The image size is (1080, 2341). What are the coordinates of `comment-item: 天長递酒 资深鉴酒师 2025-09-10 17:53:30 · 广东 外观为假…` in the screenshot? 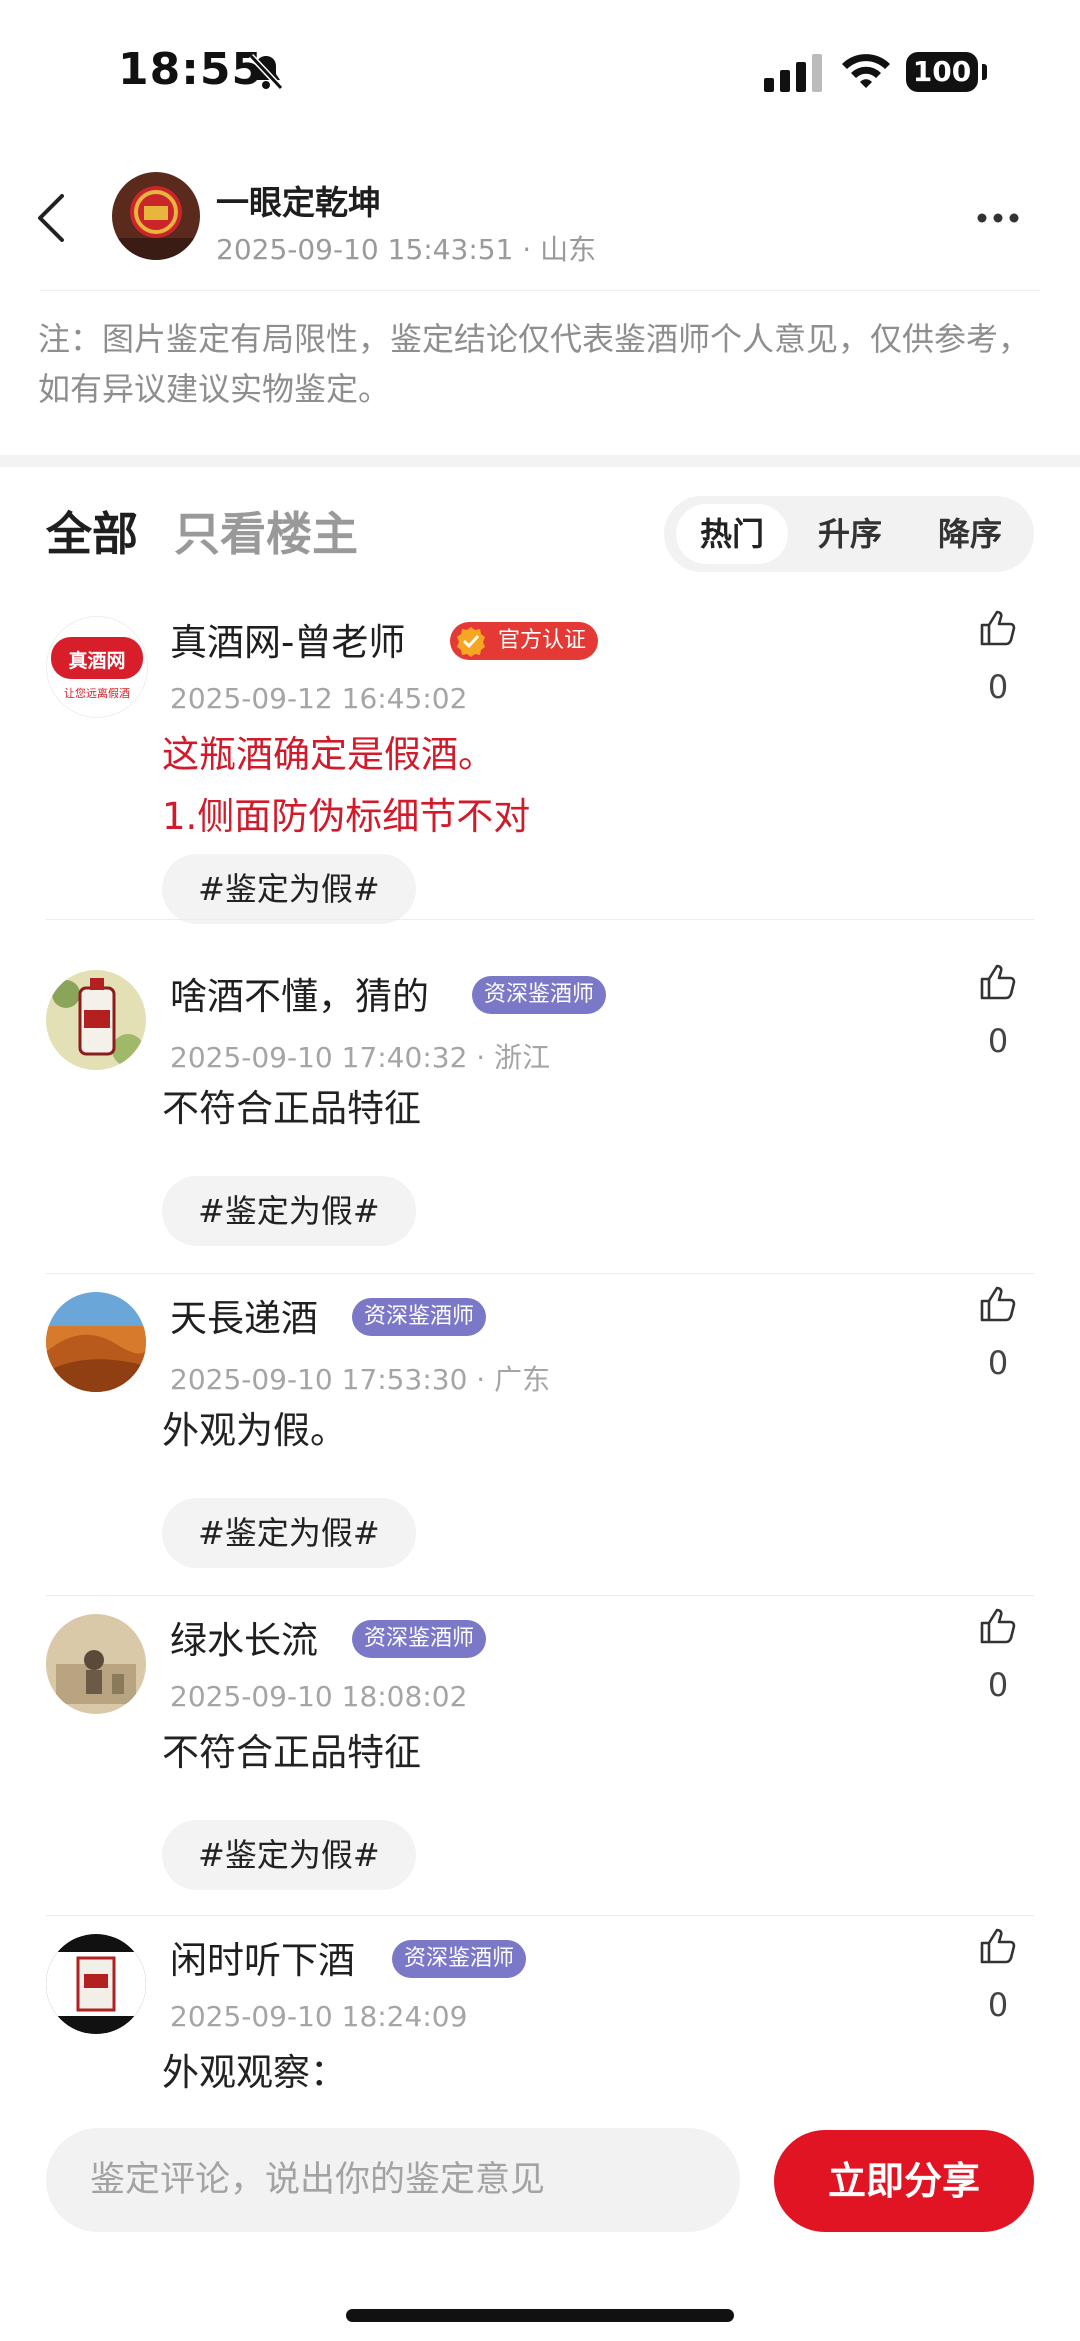 It's located at (540, 1435).